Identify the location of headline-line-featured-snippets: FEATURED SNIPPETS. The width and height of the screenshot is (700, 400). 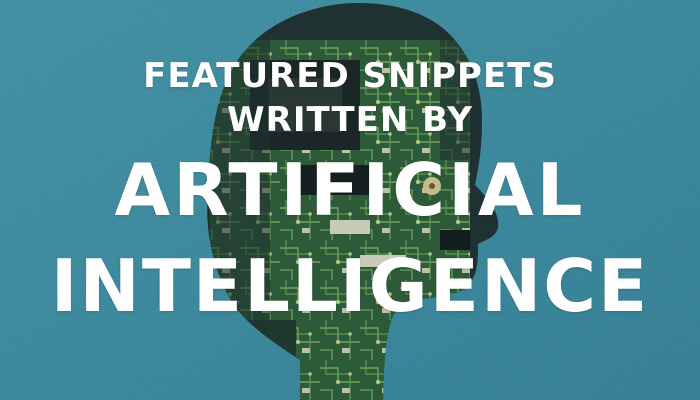
(350, 76).